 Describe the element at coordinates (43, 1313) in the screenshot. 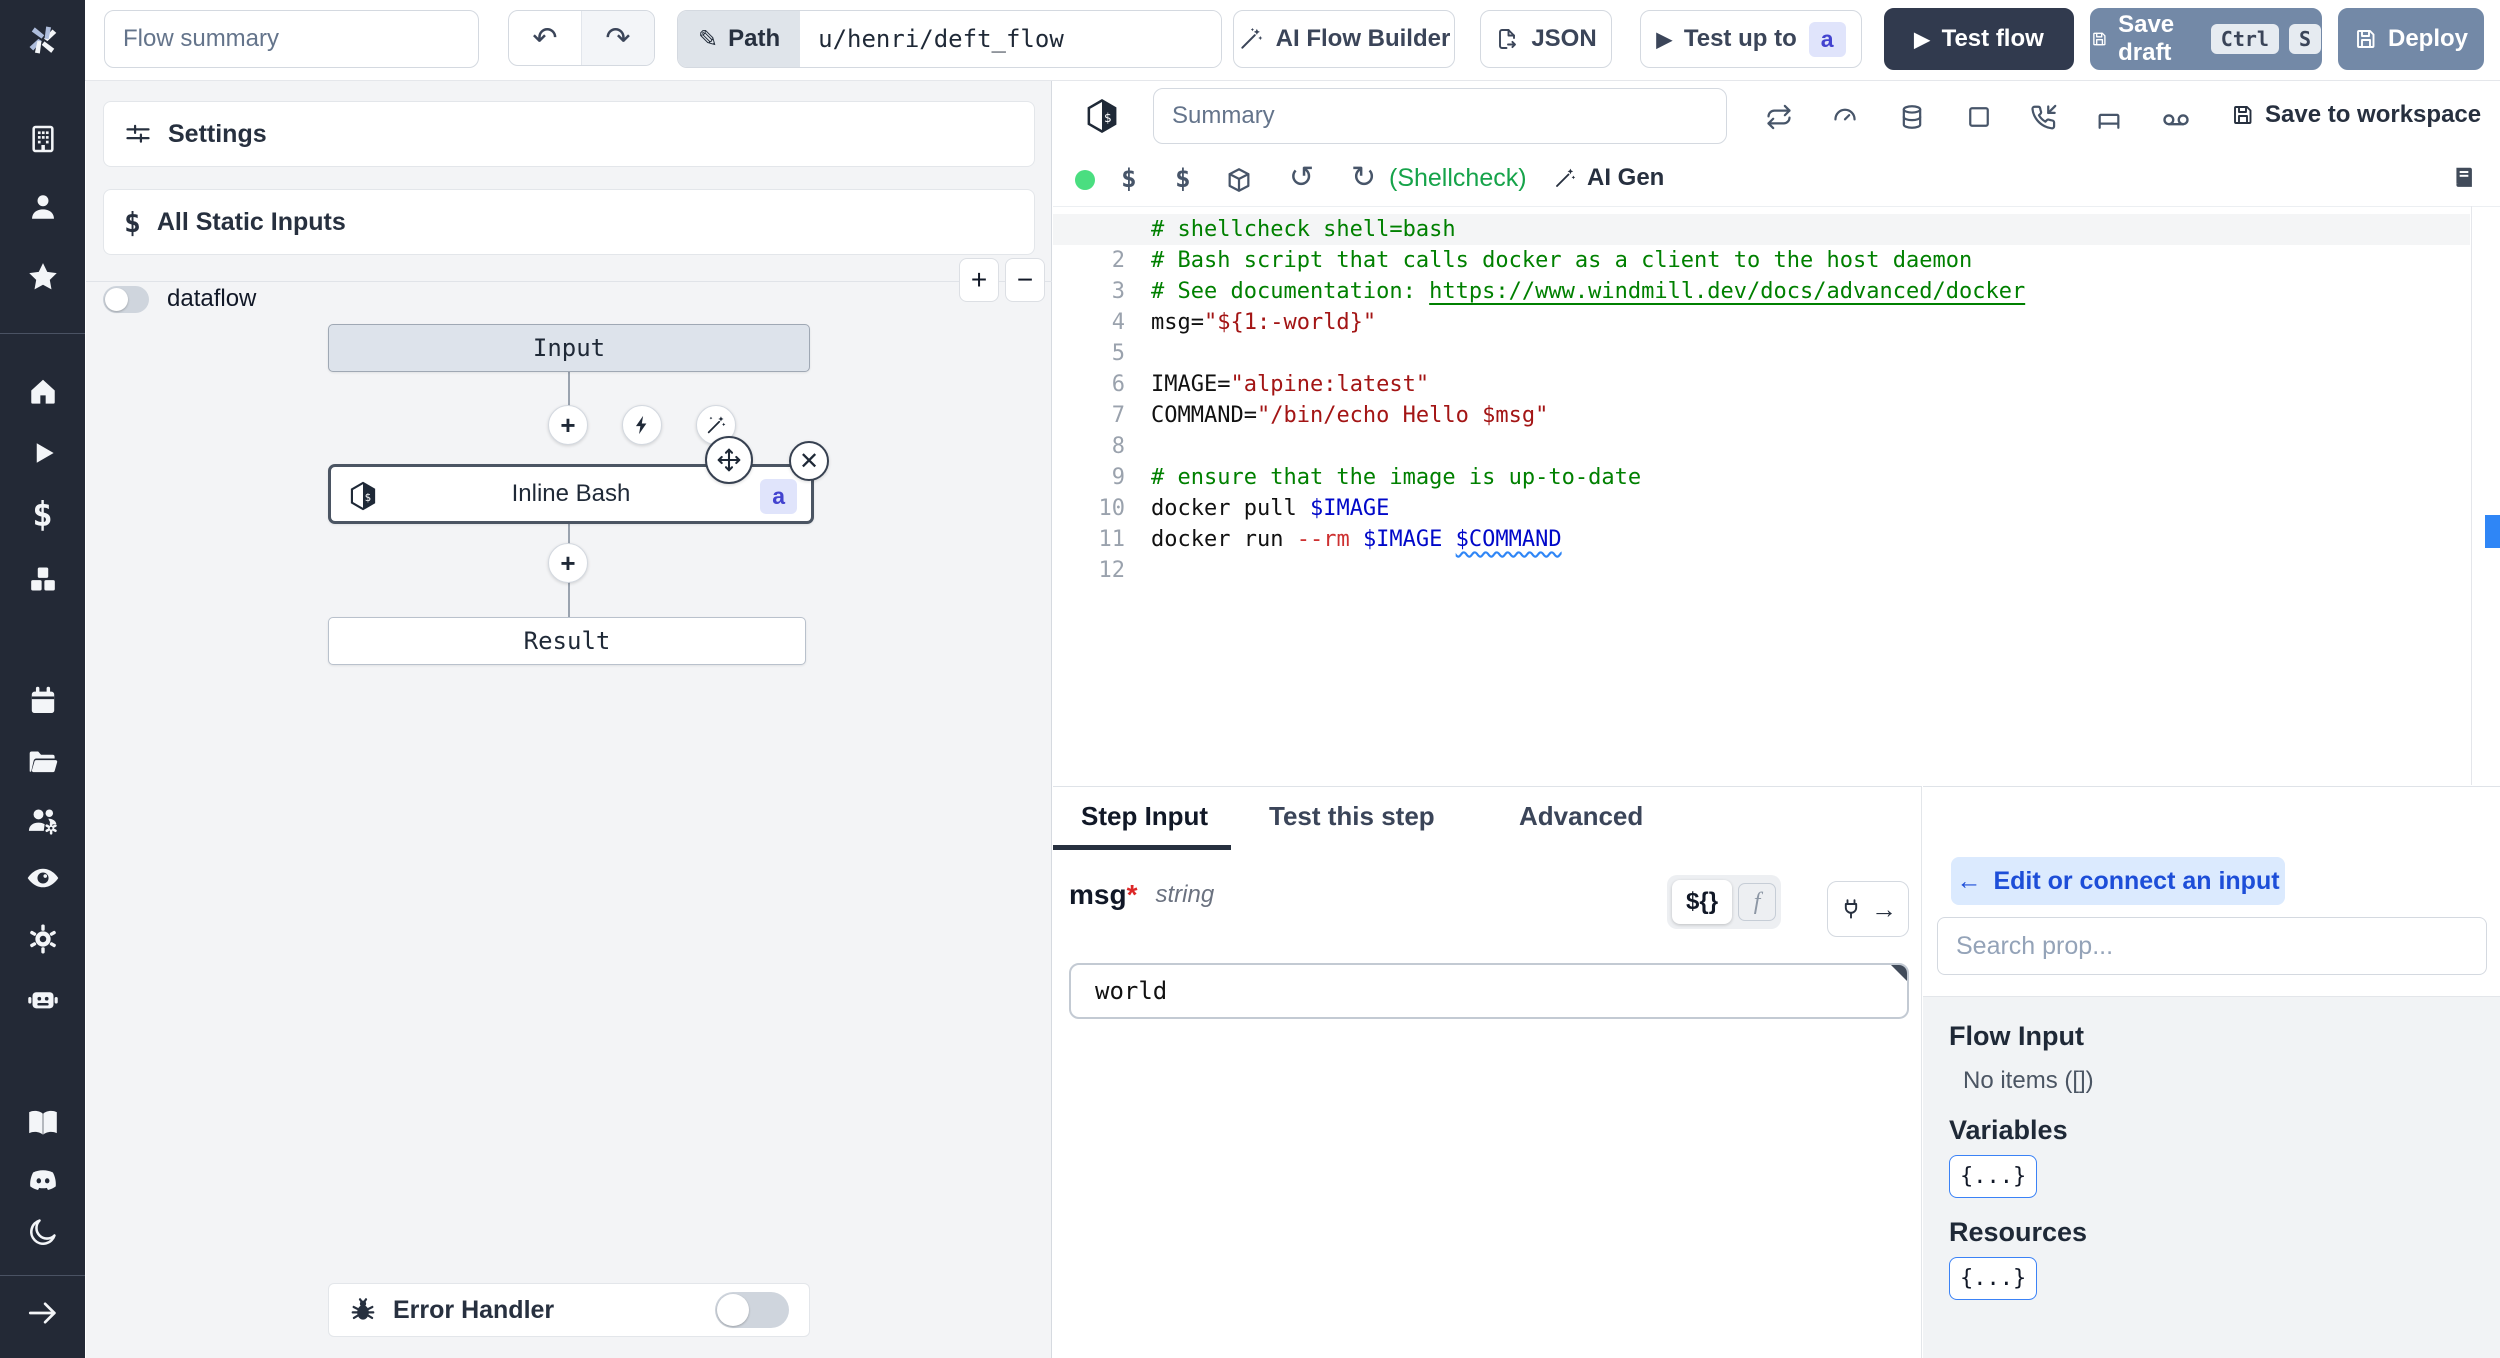

I see `collapse-arrow-right-icon` at that location.